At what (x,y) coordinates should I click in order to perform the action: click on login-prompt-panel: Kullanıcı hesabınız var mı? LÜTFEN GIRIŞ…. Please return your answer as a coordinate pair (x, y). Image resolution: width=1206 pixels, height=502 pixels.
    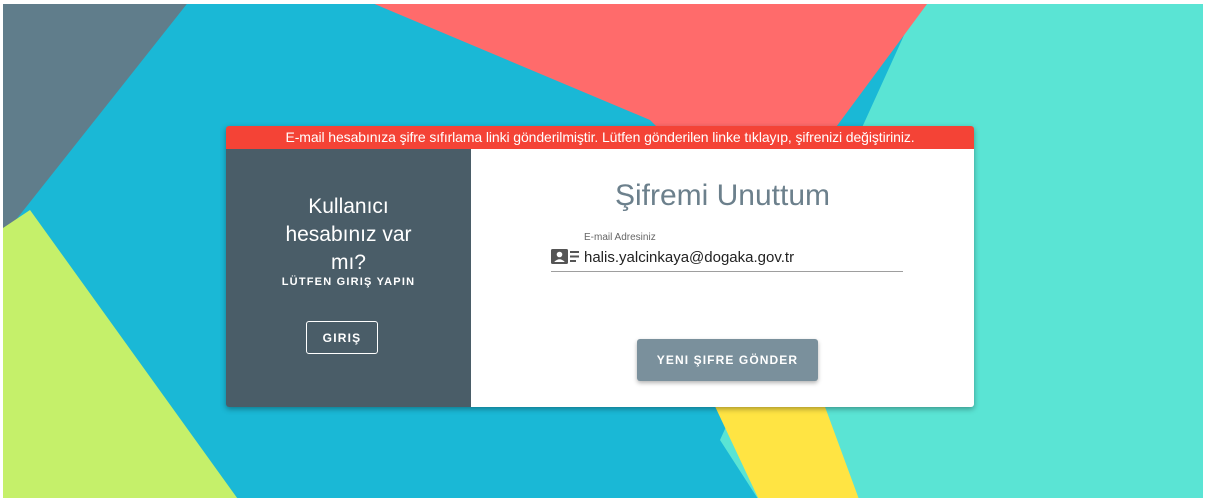
    Looking at the image, I should click on (348, 278).